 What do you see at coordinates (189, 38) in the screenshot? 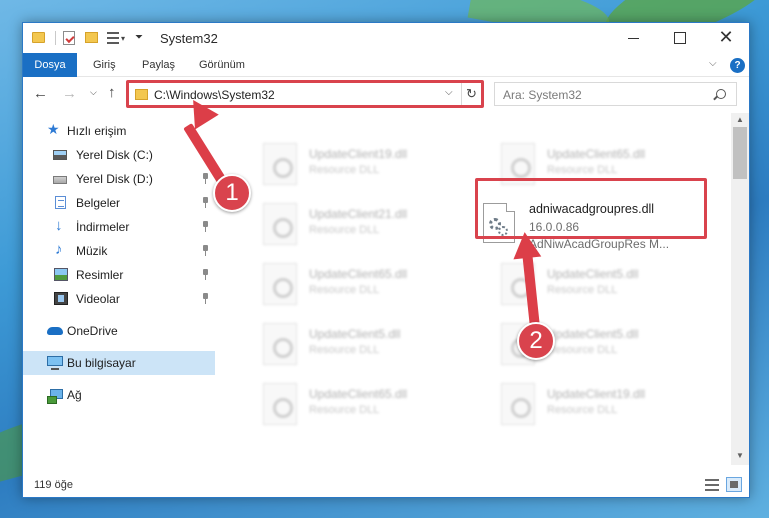
I see `window-title: System32` at bounding box center [189, 38].